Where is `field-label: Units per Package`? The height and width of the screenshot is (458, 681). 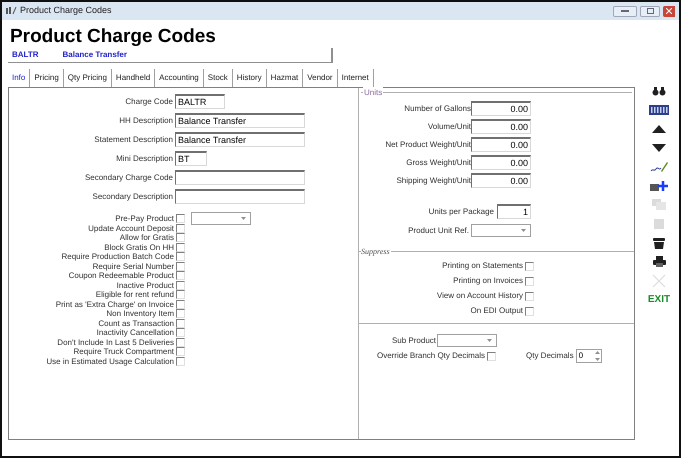 field-label: Units per Package is located at coordinates (461, 212).